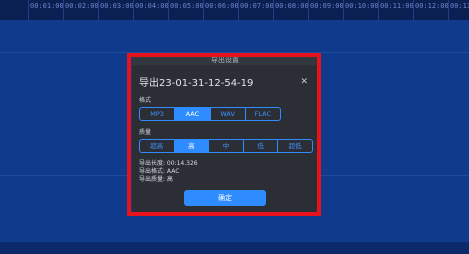 The height and width of the screenshot is (254, 469). Describe the element at coordinates (362, 6) in the screenshot. I see `ruler-tick-label: 00:10:00` at that location.